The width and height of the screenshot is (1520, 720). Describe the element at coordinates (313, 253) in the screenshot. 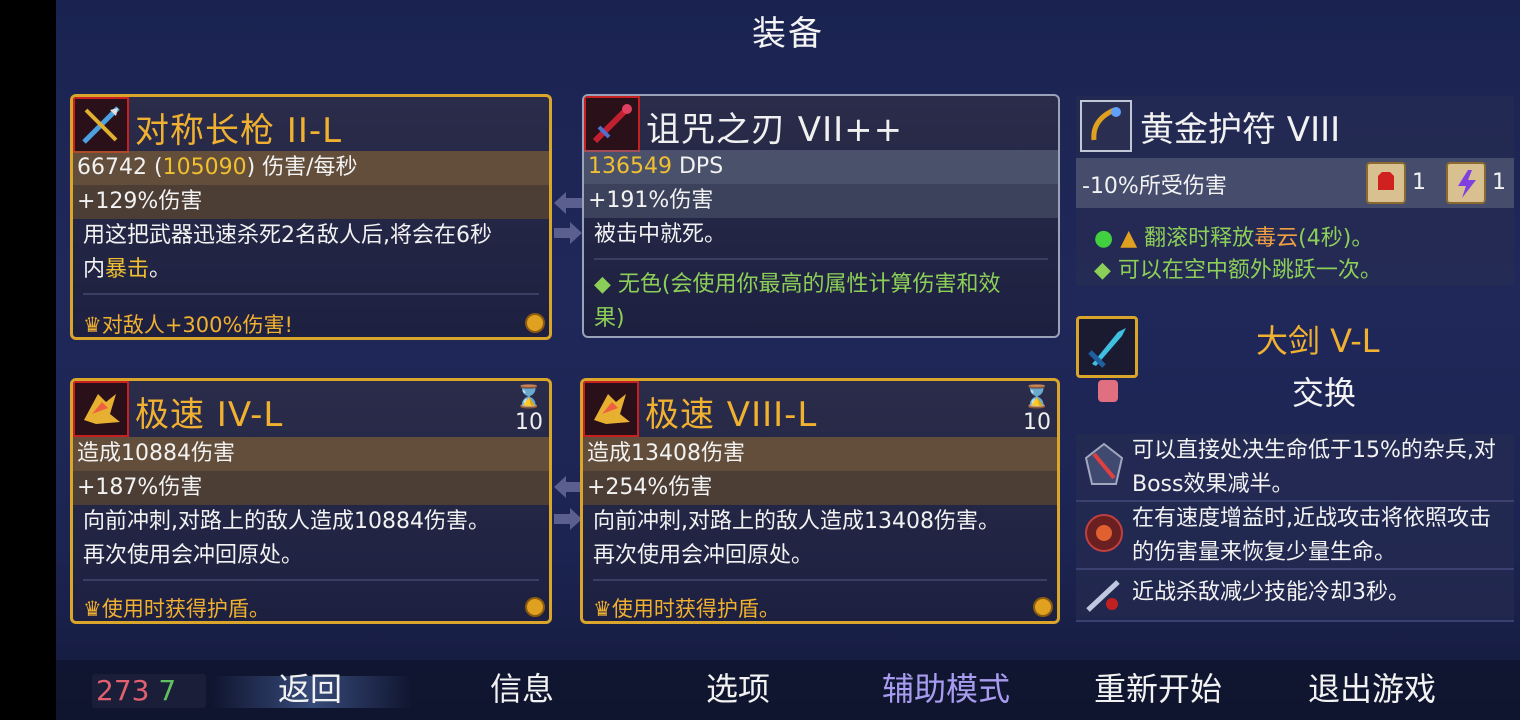

I see `weapon-description: 用这把武器迅速杀死2名敌人后,将会在6秒 内暴击。` at that location.